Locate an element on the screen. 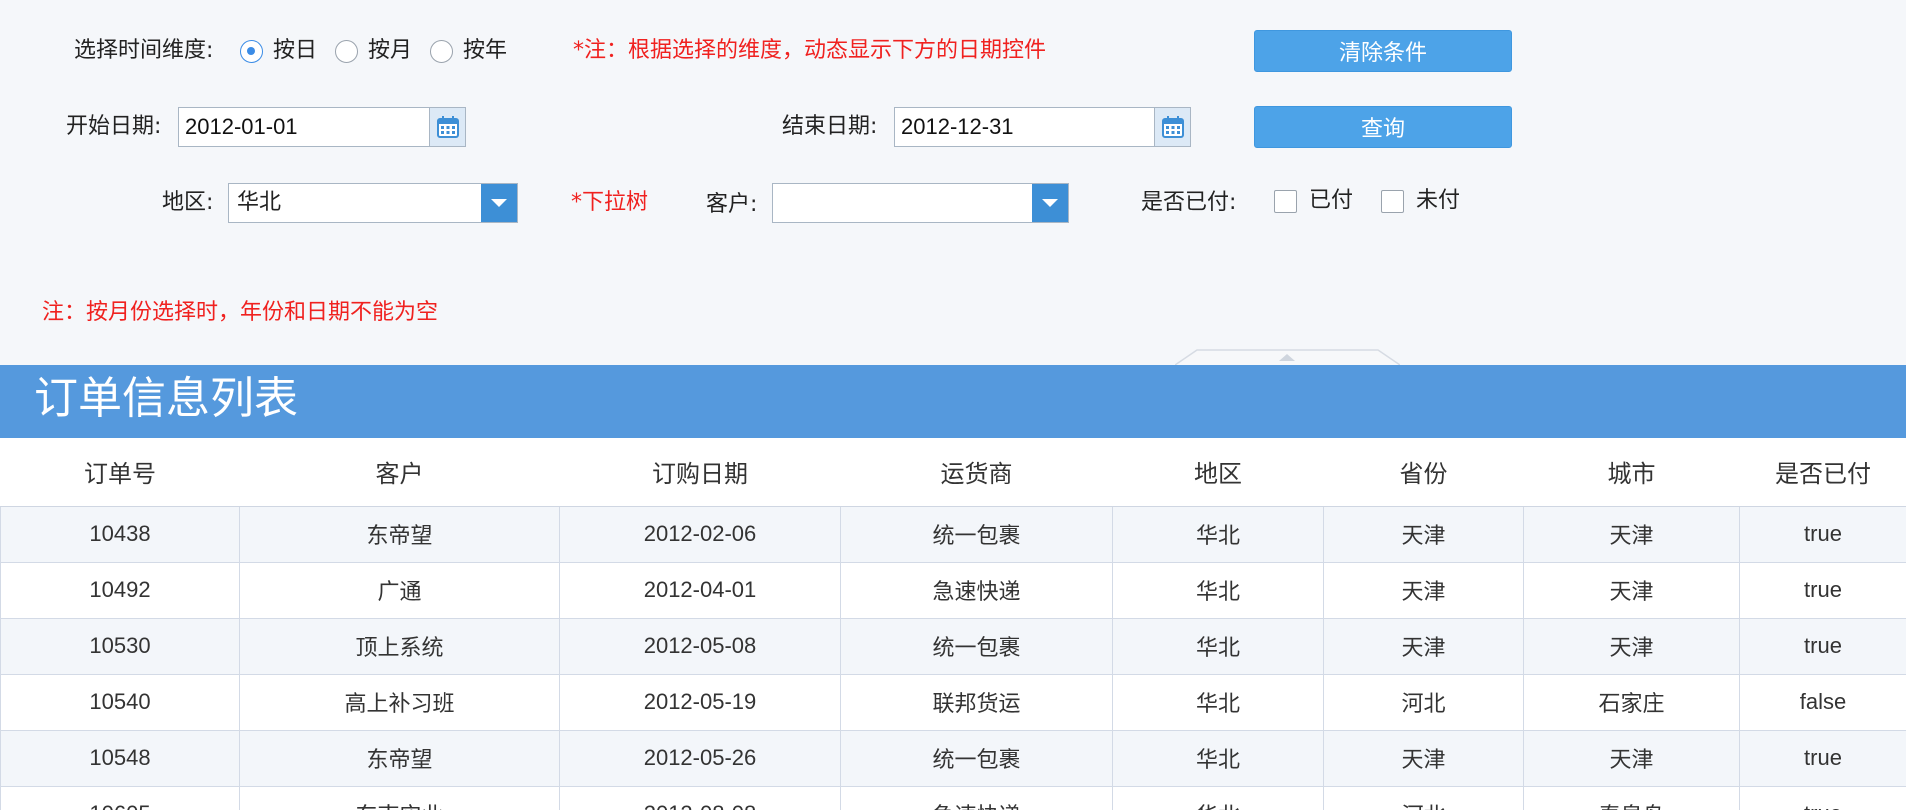 This screenshot has width=1906, height=810. column-header: 运货商 is located at coordinates (976, 472).